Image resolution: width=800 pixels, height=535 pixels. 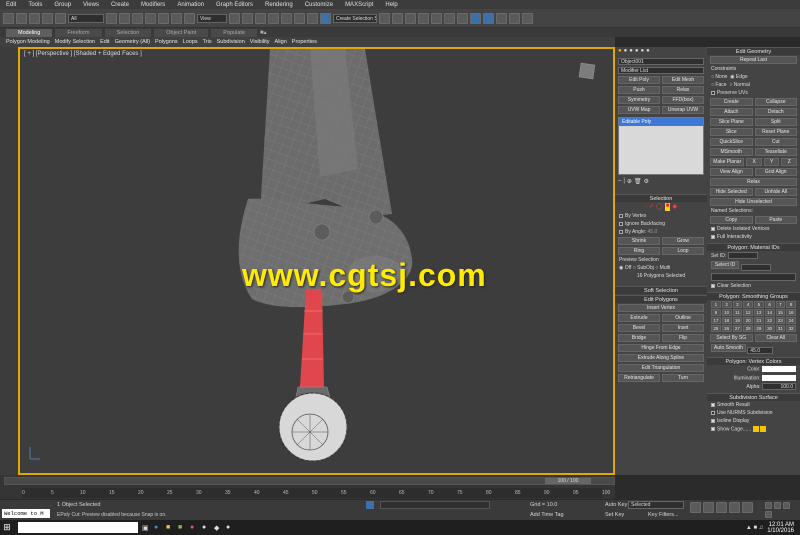 What do you see at coordinates (514, 18) in the screenshot?
I see `render-iterative-icon` at bounding box center [514, 18].